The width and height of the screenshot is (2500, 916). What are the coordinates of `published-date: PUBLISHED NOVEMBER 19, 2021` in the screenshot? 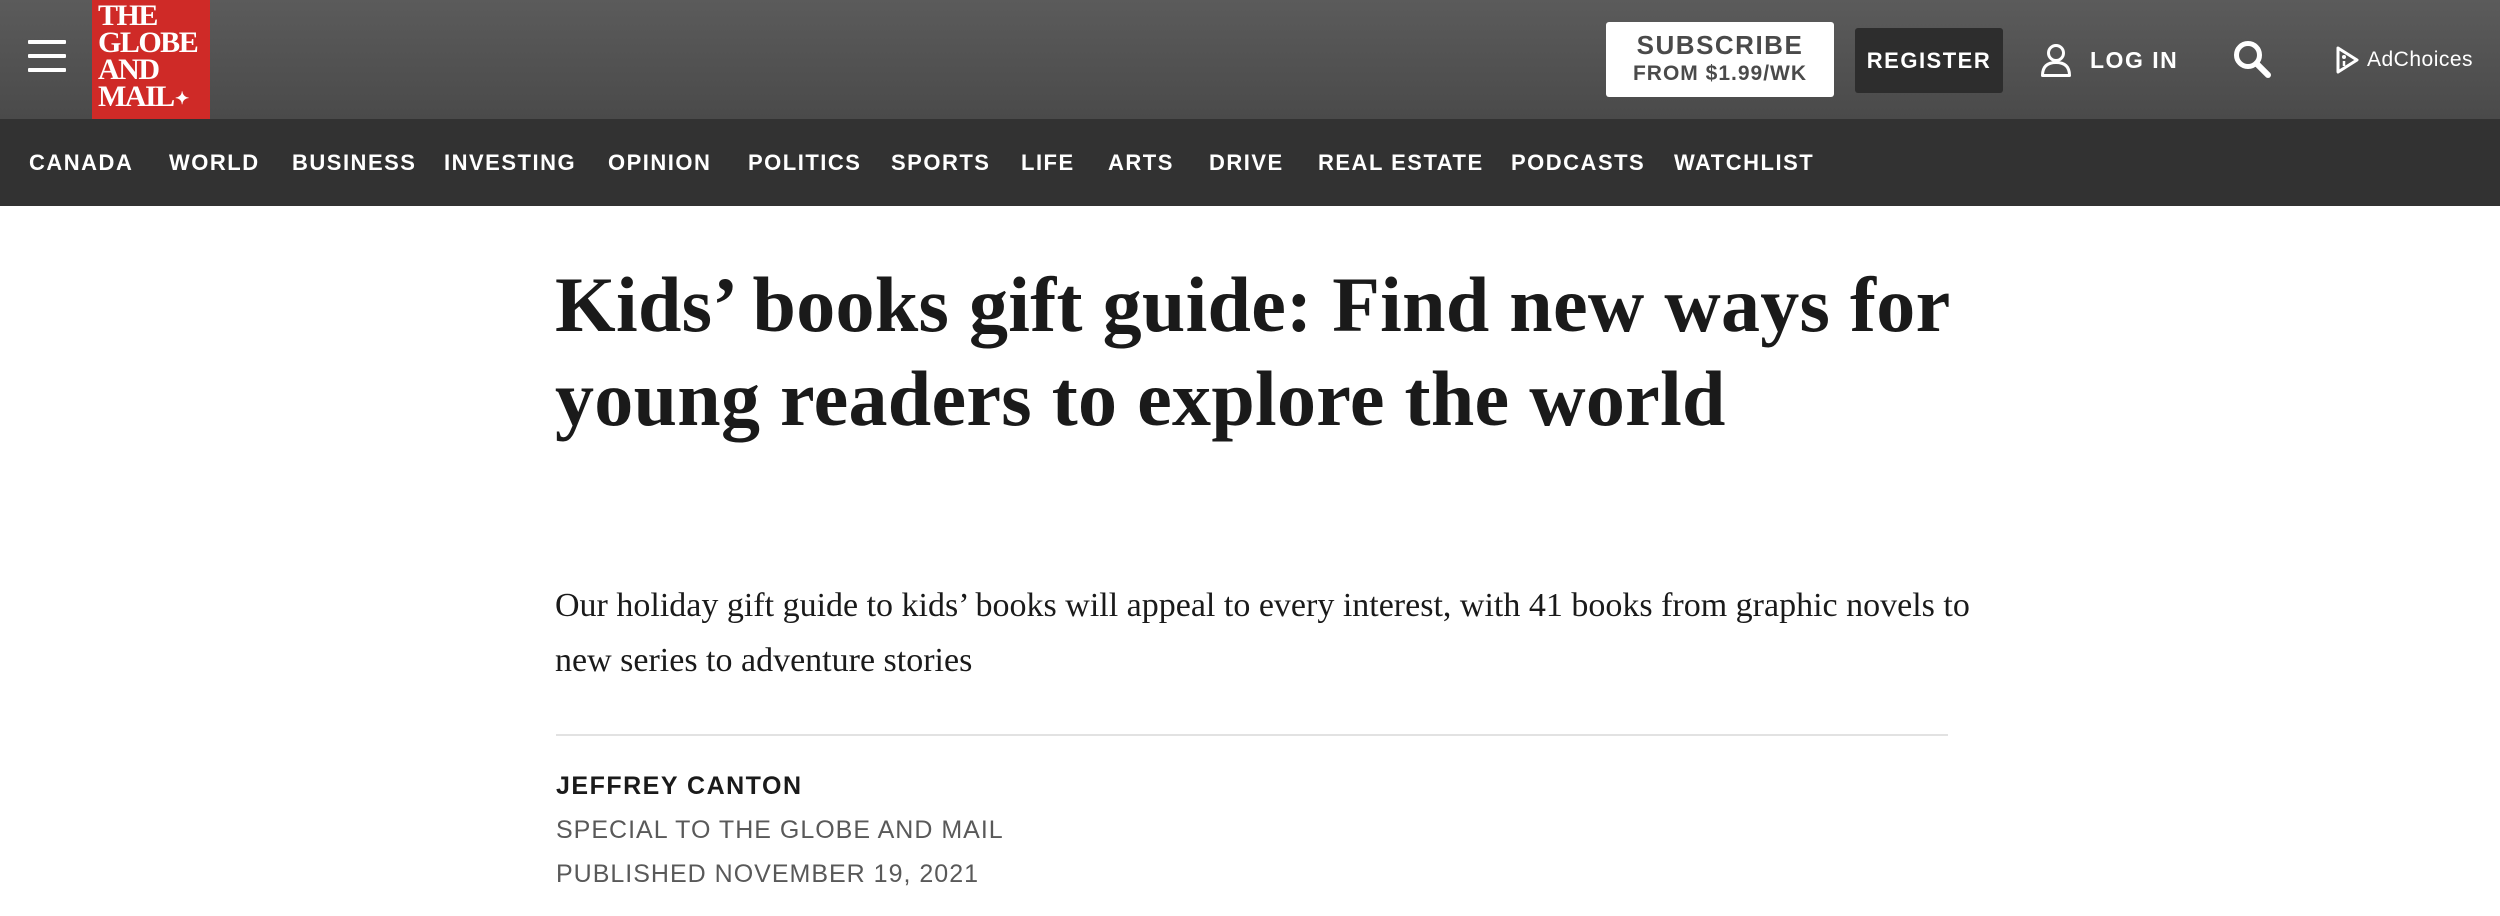 It's located at (767, 874).